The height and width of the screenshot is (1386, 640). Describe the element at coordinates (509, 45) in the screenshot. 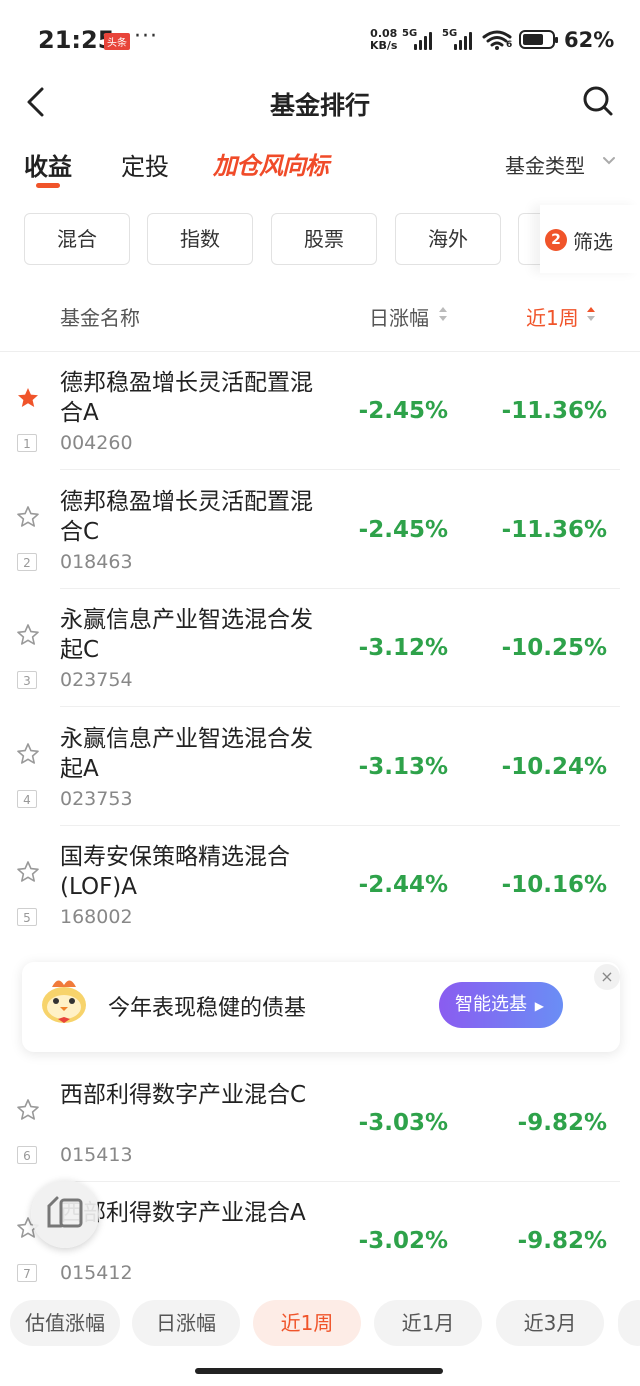

I see `wifi-number: 6` at that location.